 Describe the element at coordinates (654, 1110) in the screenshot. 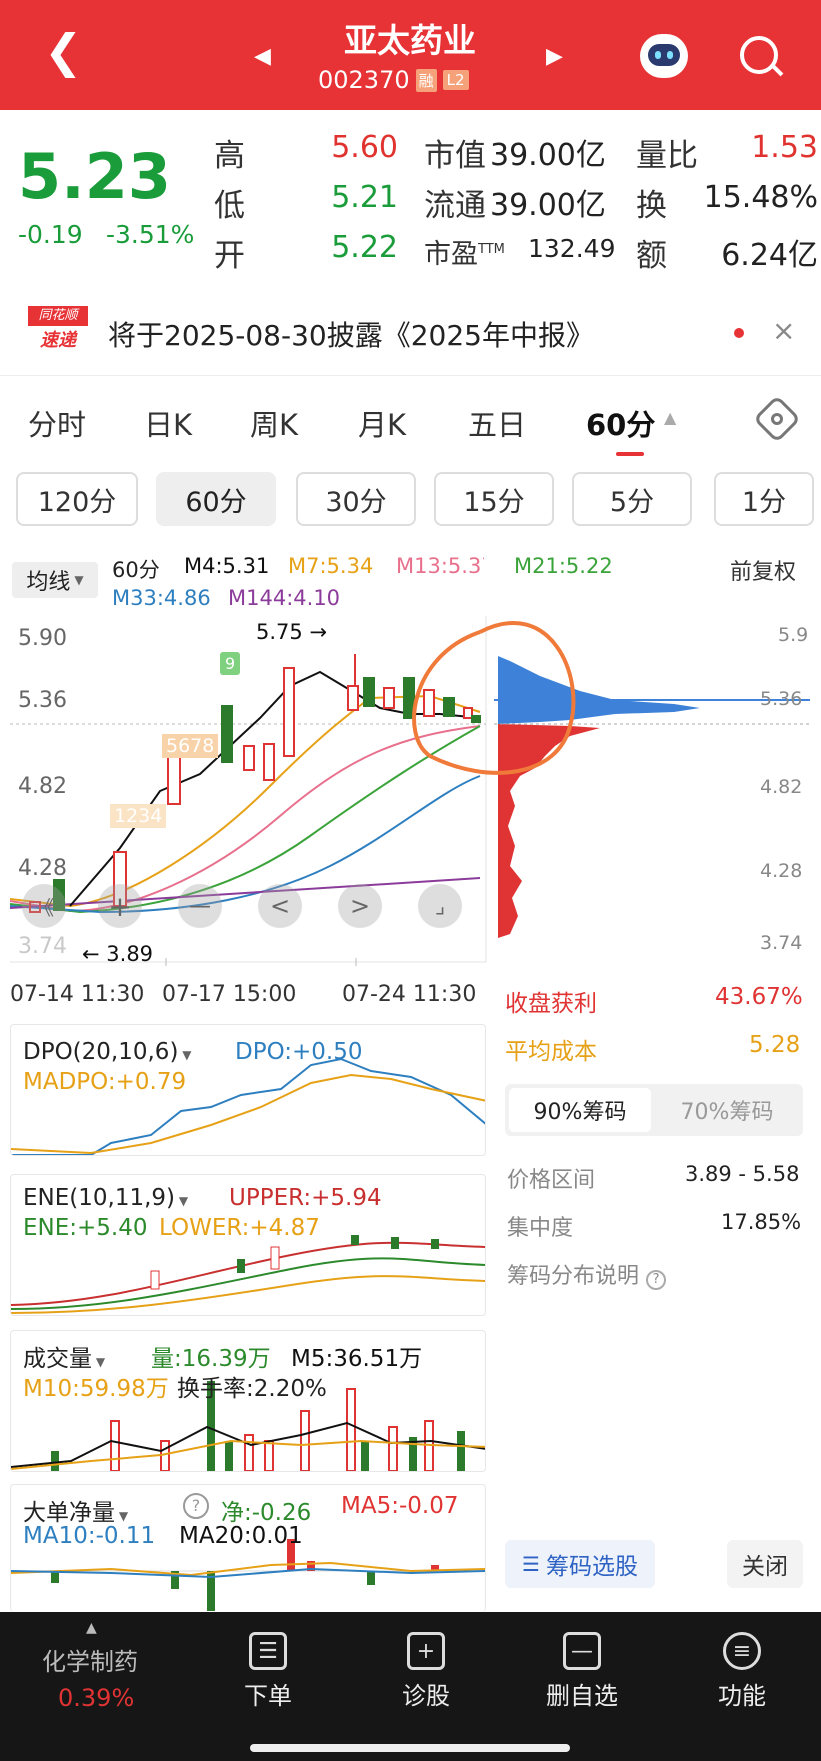

I see `chip-tabs: 90%筹码 70%筹码` at that location.